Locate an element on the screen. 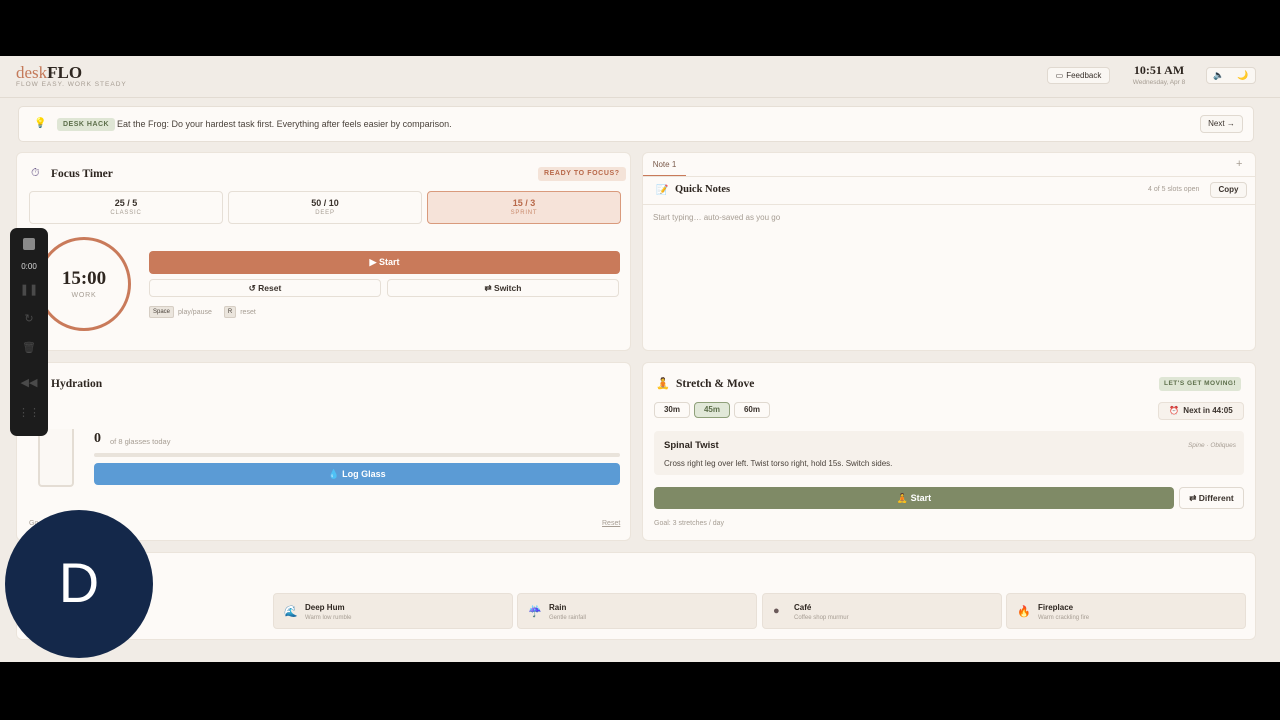 This screenshot has width=1280, height=720. logo: deskFLO is located at coordinates (49, 73).